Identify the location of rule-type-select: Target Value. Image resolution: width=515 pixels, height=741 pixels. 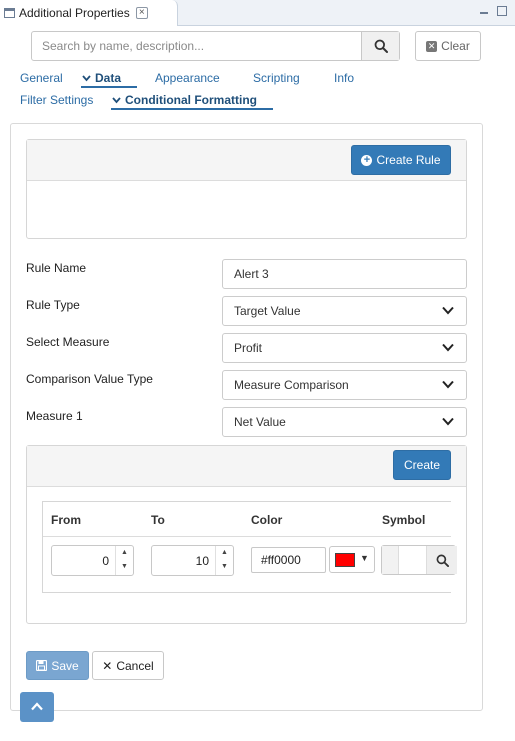
(344, 311).